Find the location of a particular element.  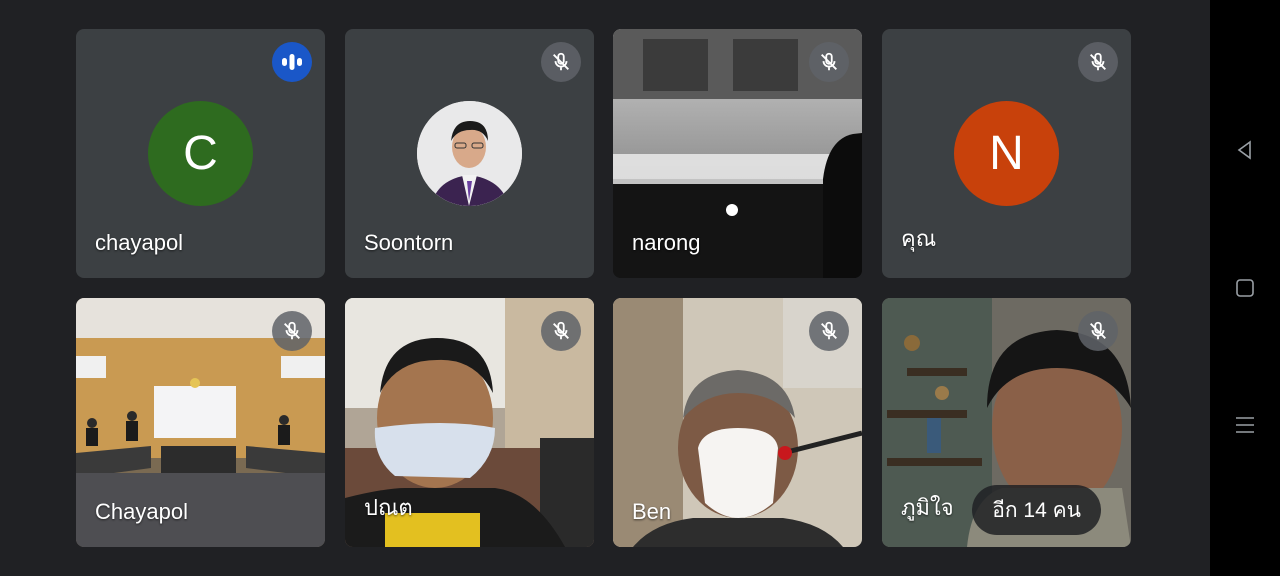

back-icon is located at coordinates (1245, 150).